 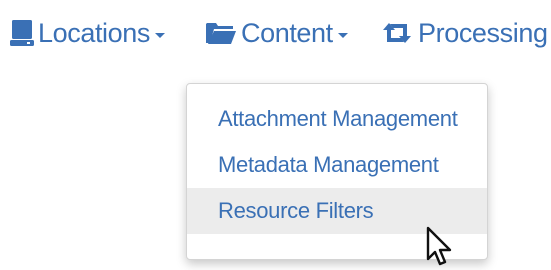 I want to click on mouse-pointer-icon, so click(x=439, y=246).